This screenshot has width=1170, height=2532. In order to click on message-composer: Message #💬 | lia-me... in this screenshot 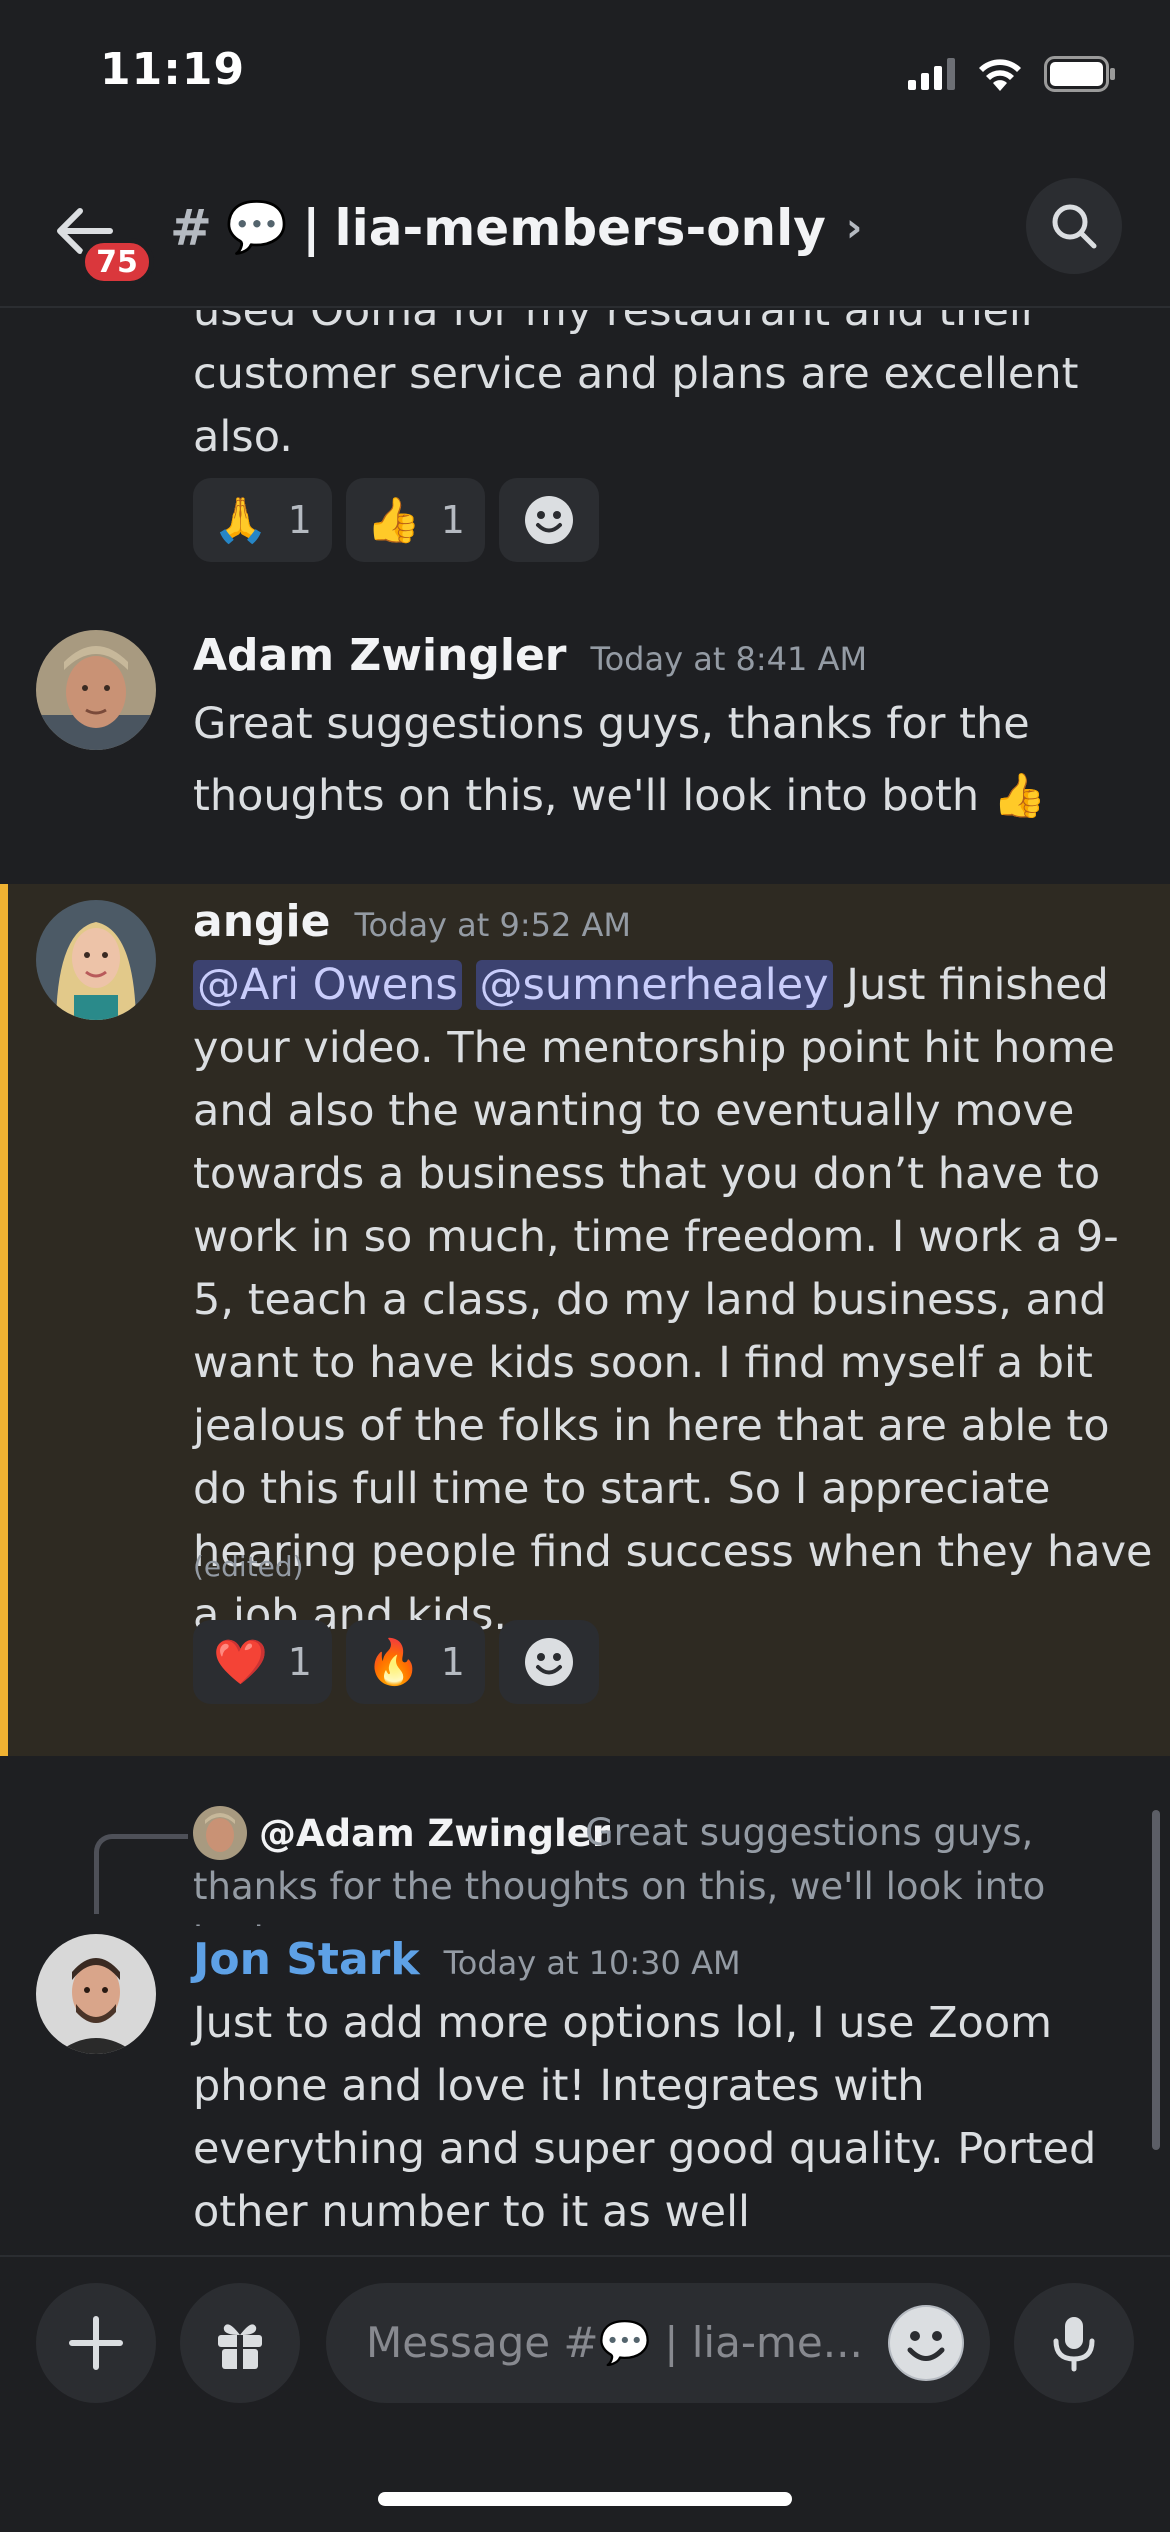, I will do `click(585, 2393)`.